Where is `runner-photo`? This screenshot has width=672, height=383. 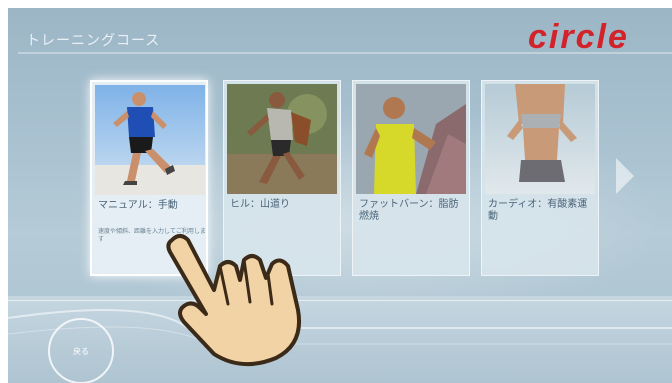 runner-photo is located at coordinates (150, 140).